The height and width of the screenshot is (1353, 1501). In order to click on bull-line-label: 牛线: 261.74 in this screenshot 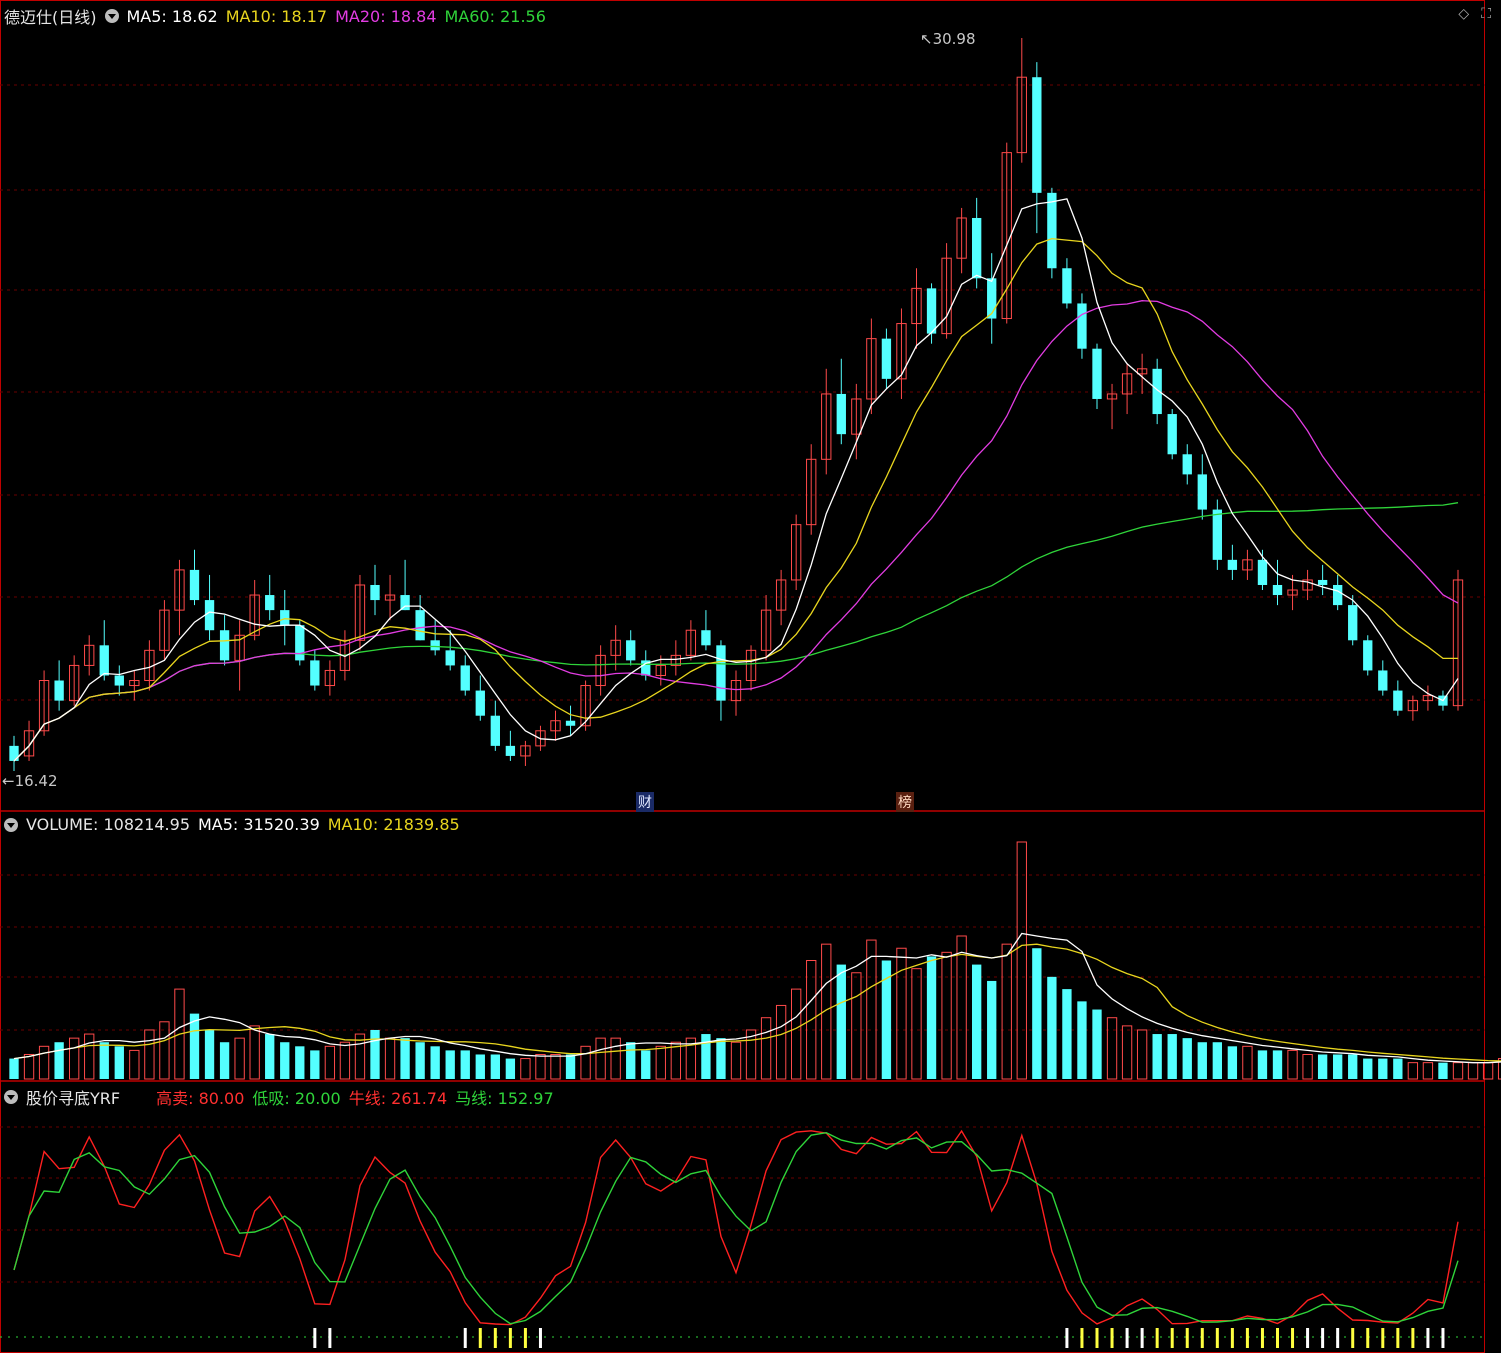, I will do `click(398, 1098)`.